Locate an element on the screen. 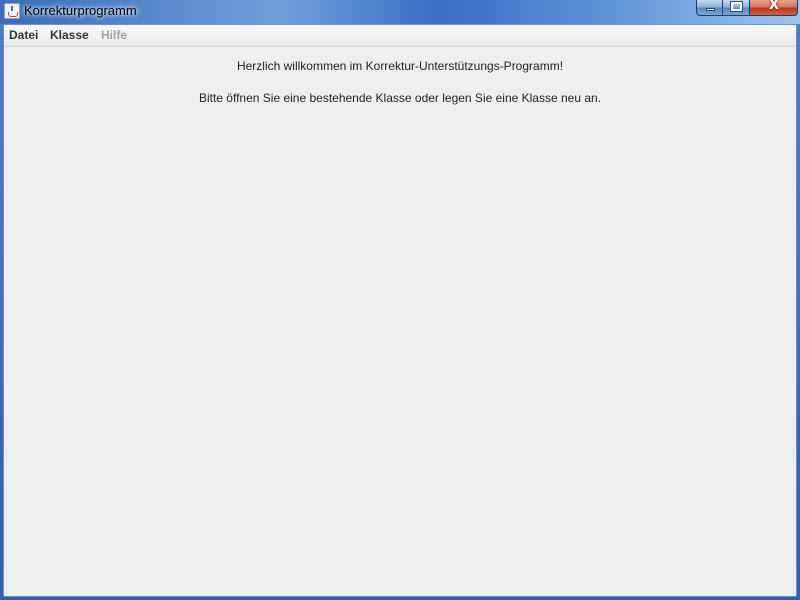 The width and height of the screenshot is (800, 600). java-app-icon is located at coordinates (12, 11).